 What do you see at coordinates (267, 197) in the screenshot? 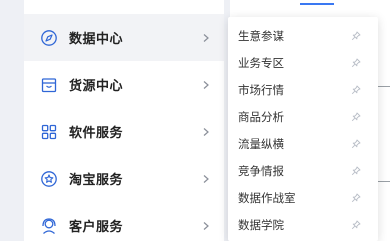
I see `submenu-item-label: 数据作战室` at bounding box center [267, 197].